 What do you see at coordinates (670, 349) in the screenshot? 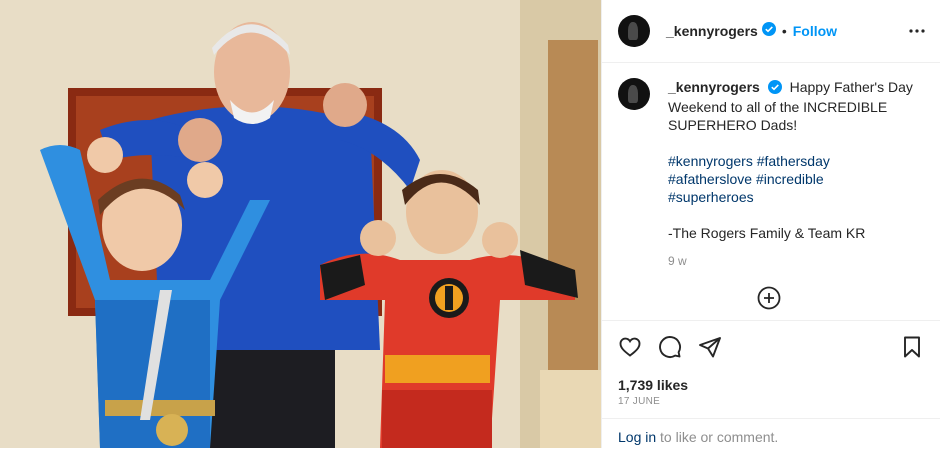
I see `comment-bubble-icon` at bounding box center [670, 349].